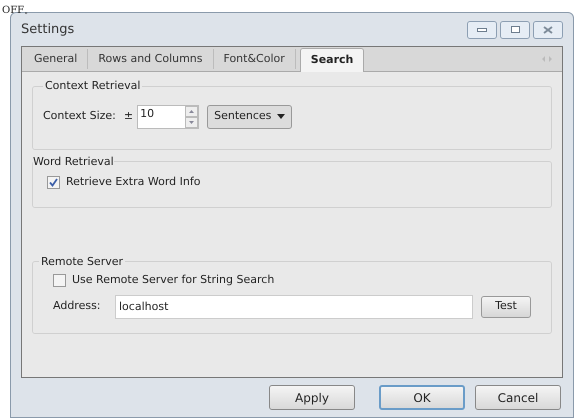 This screenshot has width=579, height=418. What do you see at coordinates (93, 86) in the screenshot?
I see `group-title: Context Retrieval` at bounding box center [93, 86].